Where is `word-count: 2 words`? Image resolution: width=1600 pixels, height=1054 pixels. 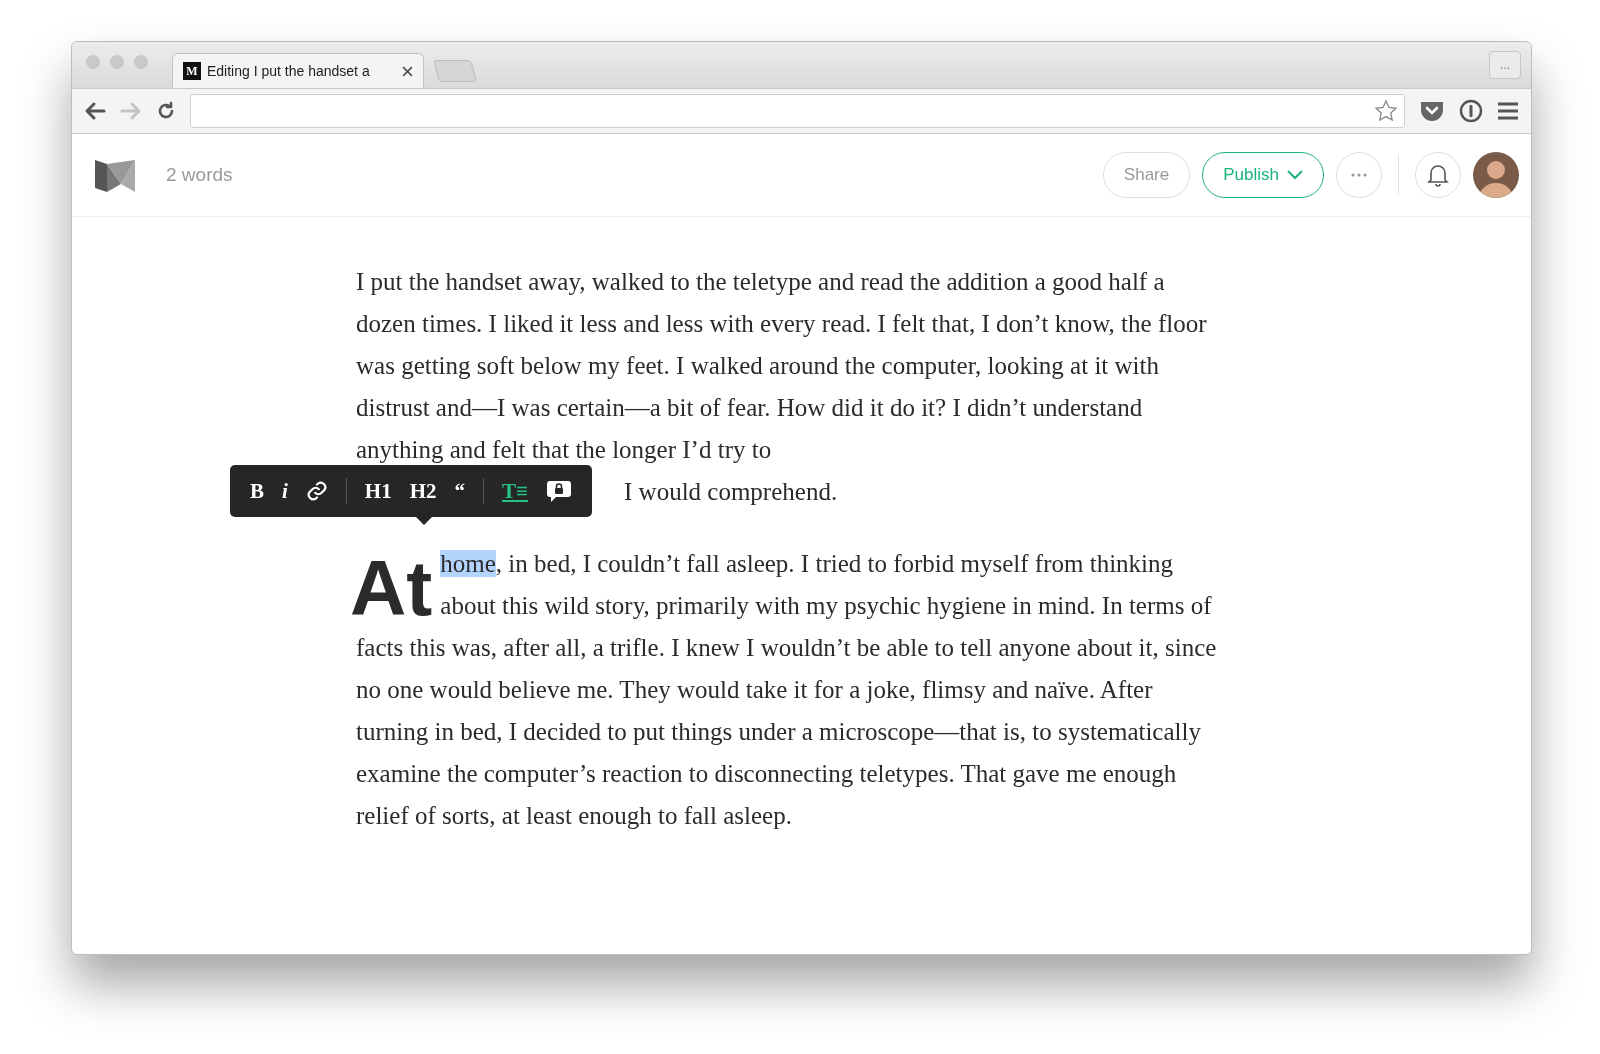 word-count: 2 words is located at coordinates (199, 175).